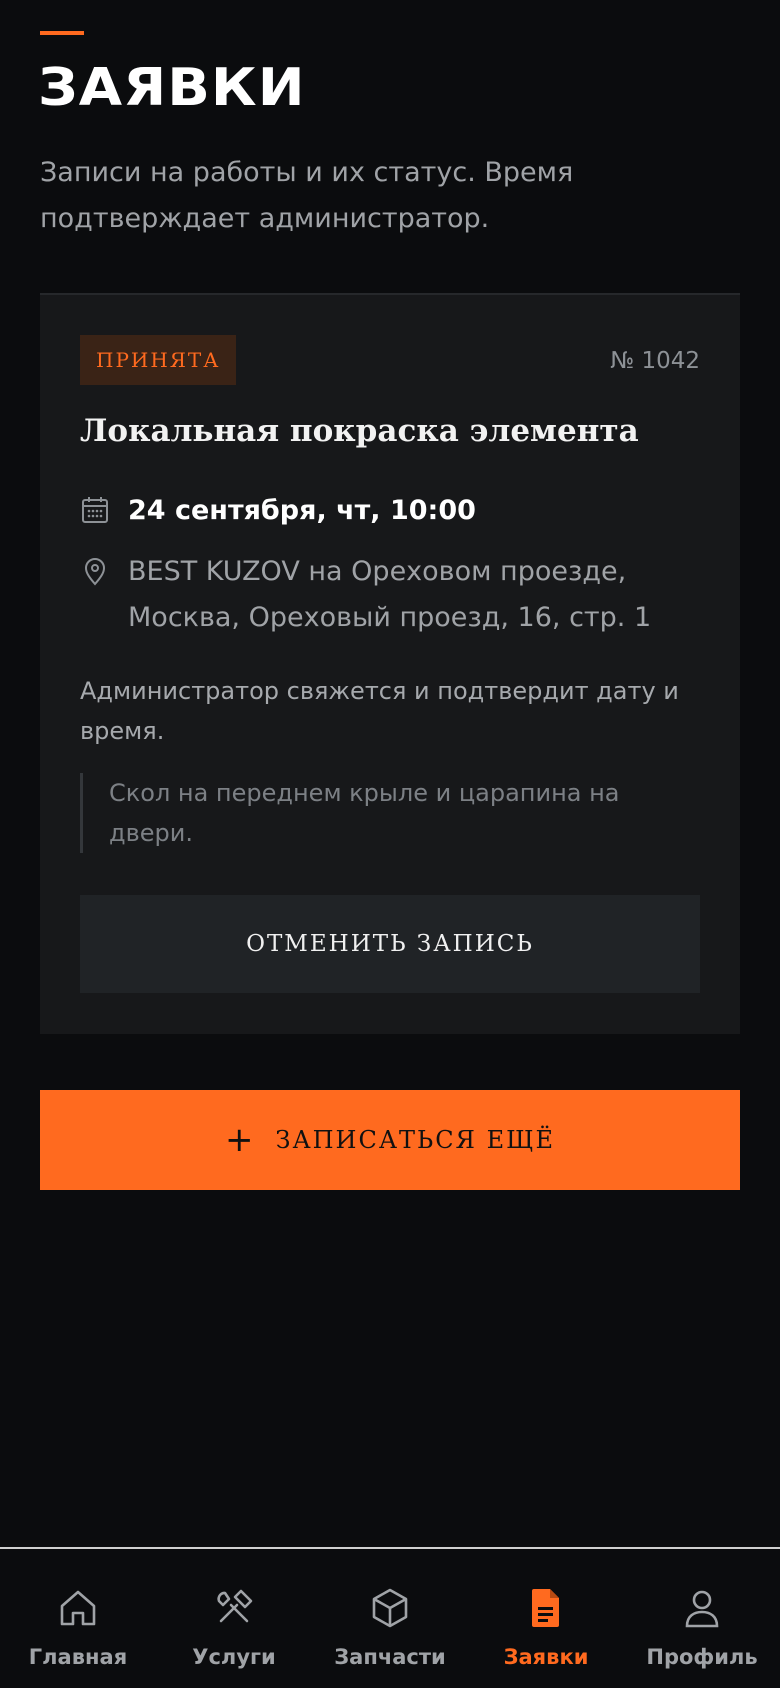  I want to click on page-title: ЗАЯВКИ, so click(172, 88).